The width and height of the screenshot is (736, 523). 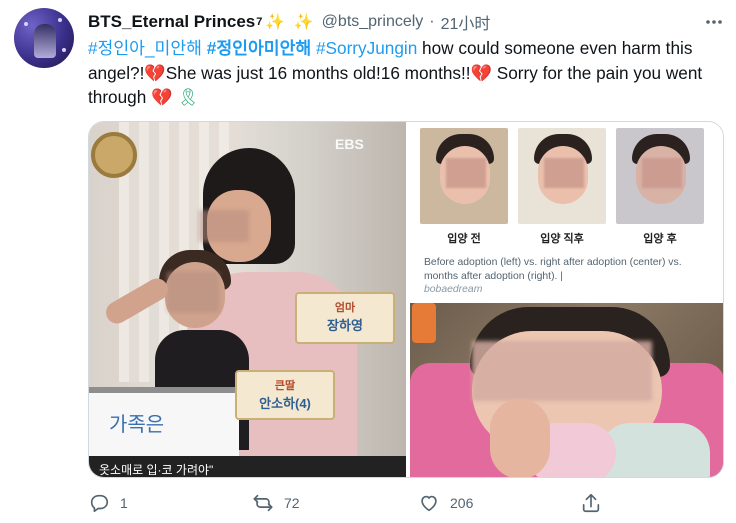 I want to click on ebs-watermark: EBS, so click(x=349, y=144).